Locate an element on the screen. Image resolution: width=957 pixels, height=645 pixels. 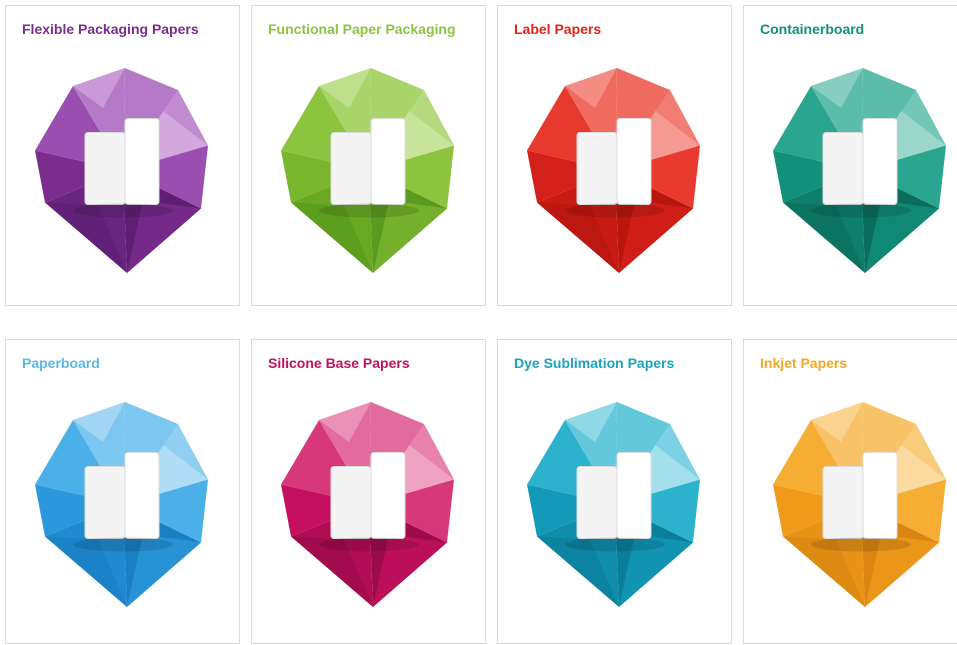
silicone-roll-icon is located at coordinates (367, 504).